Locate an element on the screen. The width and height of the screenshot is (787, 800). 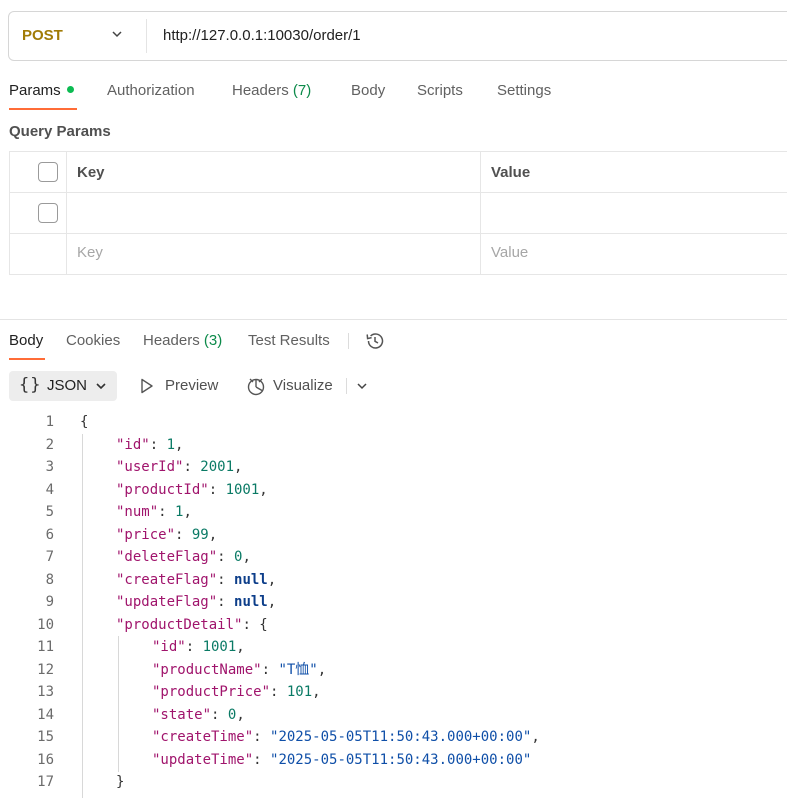
code-line: "productPrice": 101, is located at coordinates (236, 692).